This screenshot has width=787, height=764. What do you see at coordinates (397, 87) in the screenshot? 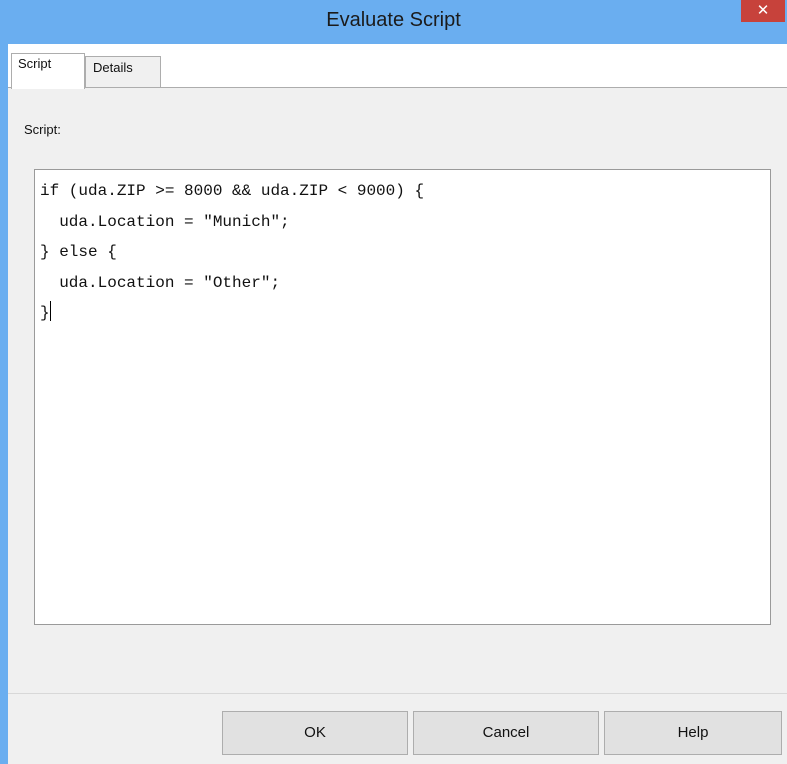
I see `tab-divider` at bounding box center [397, 87].